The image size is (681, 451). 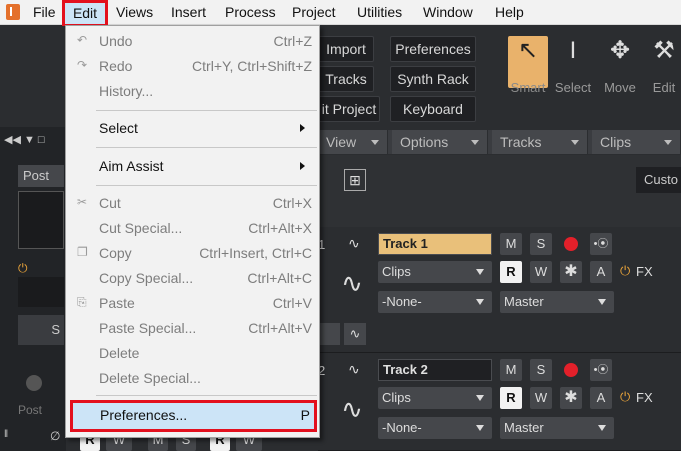 I want to click on wrench-icon: ⚒, so click(x=664, y=50).